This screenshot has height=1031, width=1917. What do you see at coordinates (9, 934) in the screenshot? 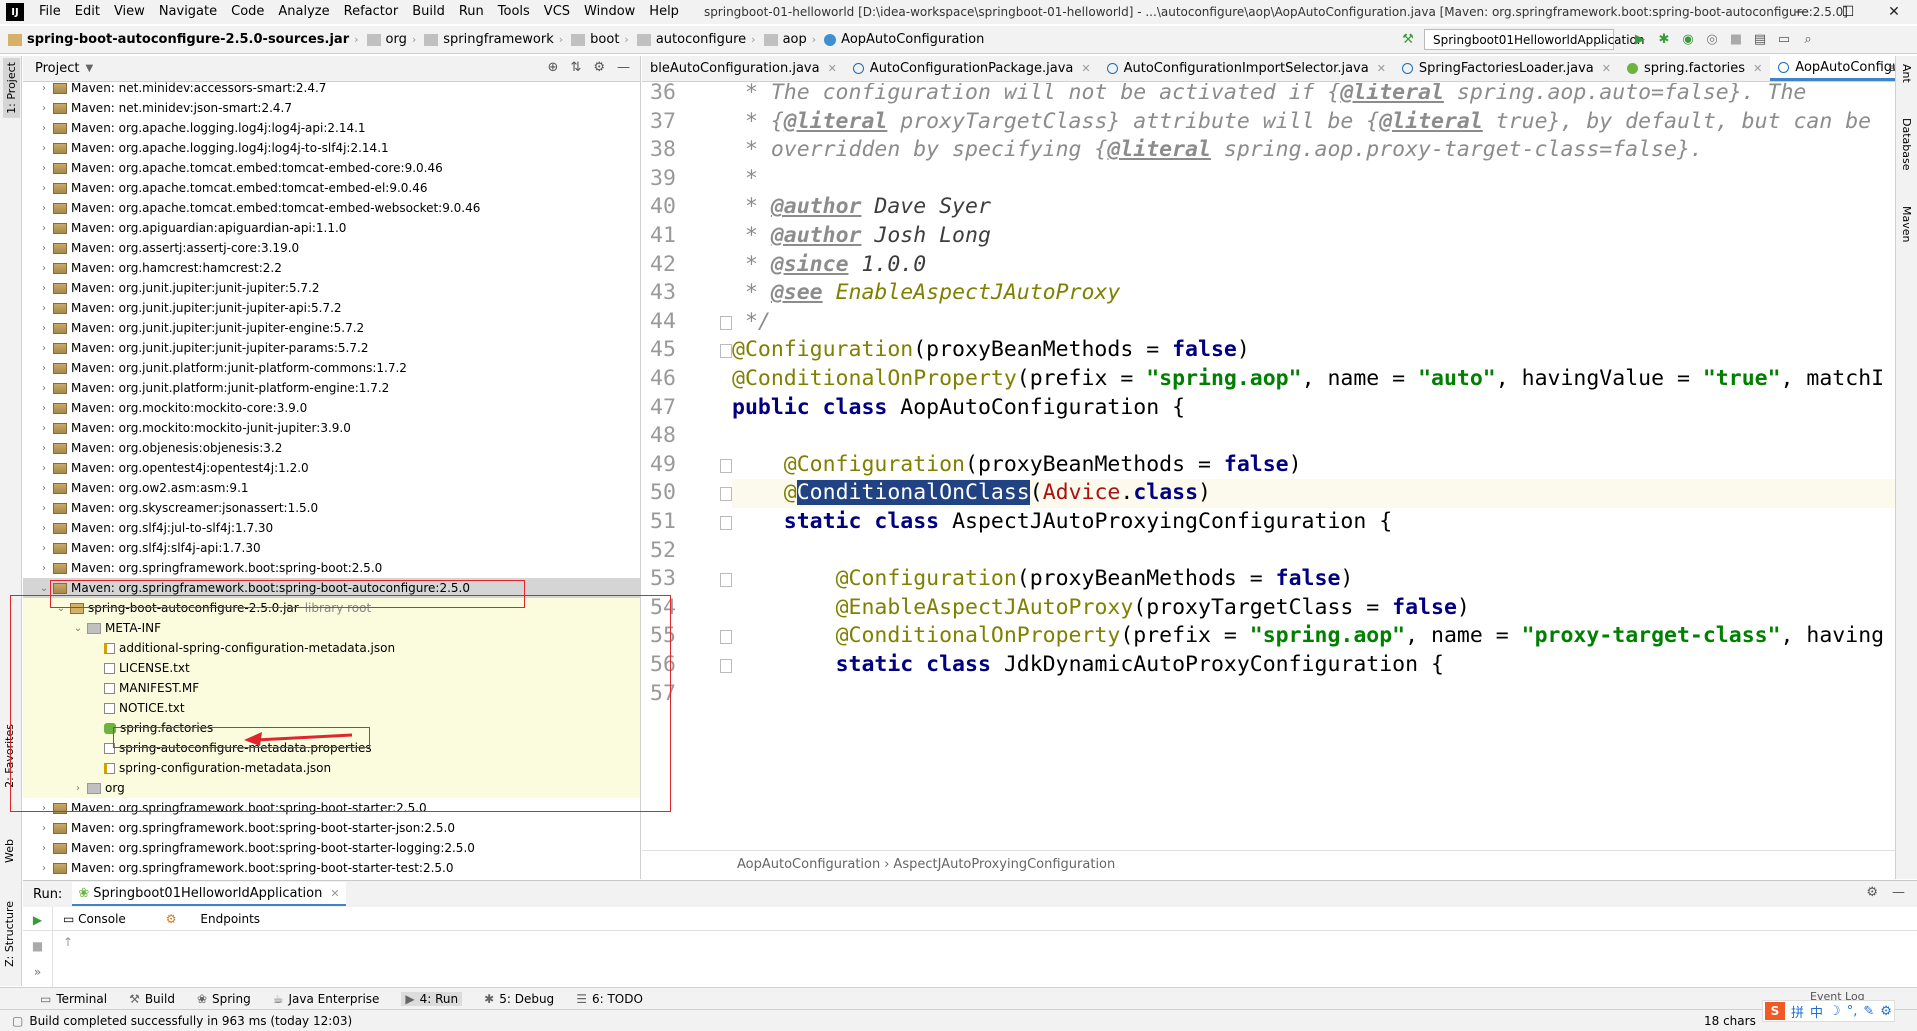
I see `structure-tool-button: Z: Structure` at bounding box center [9, 934].